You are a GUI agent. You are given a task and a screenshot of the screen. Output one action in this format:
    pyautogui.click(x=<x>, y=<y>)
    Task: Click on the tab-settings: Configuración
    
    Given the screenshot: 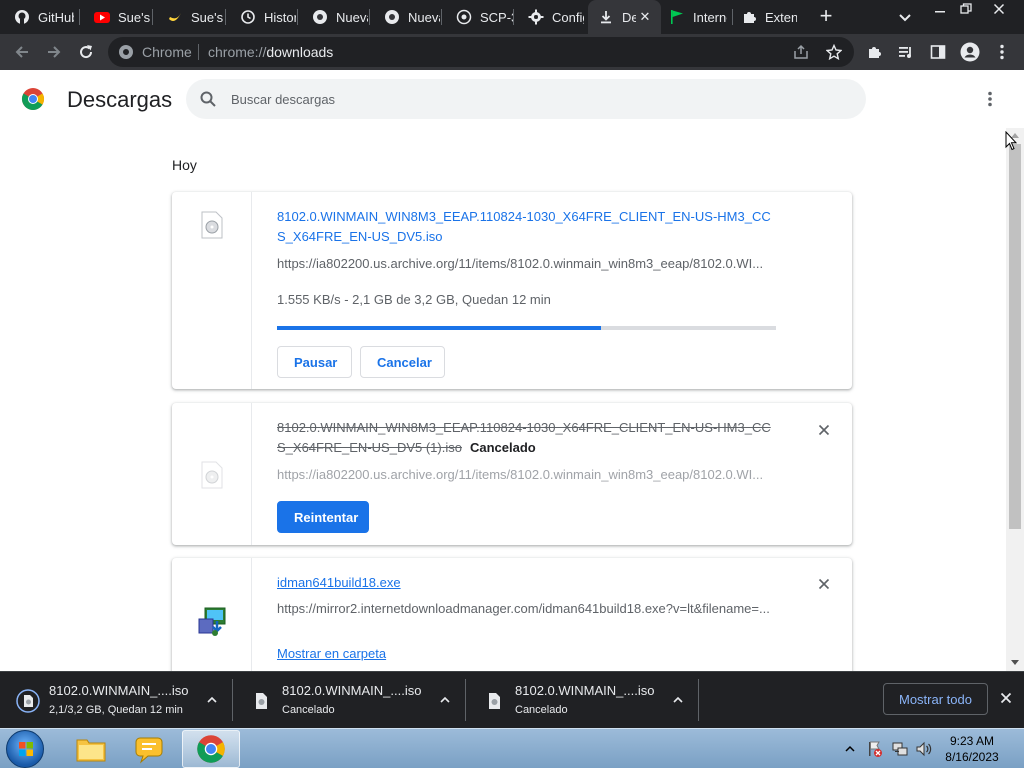 What is the action you would take?
    pyautogui.click(x=551, y=17)
    